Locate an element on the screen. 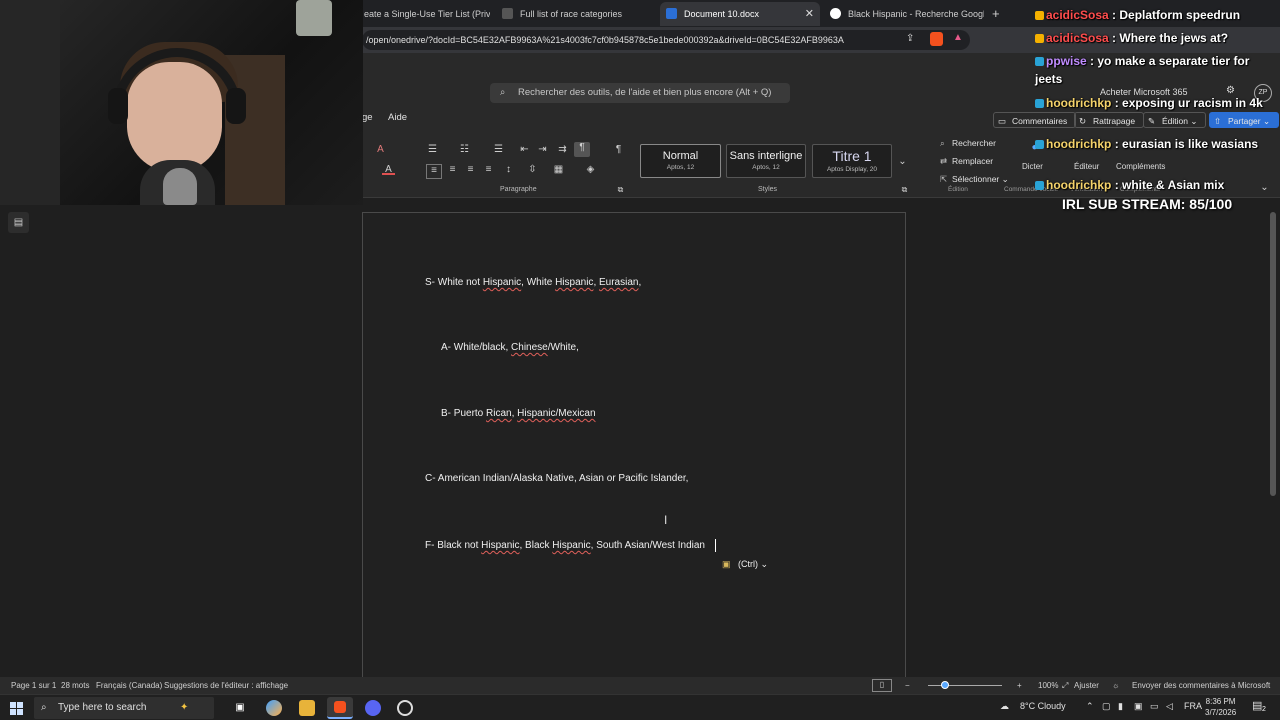 Image resolution: width=1280 pixels, height=720 pixels. text: F- Black not is located at coordinates (453, 545).